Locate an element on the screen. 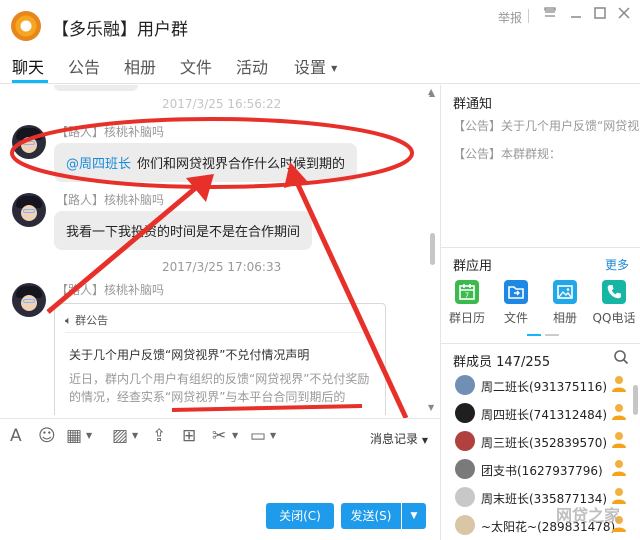  screen-share-icon: ▭ is located at coordinates (258, 436).